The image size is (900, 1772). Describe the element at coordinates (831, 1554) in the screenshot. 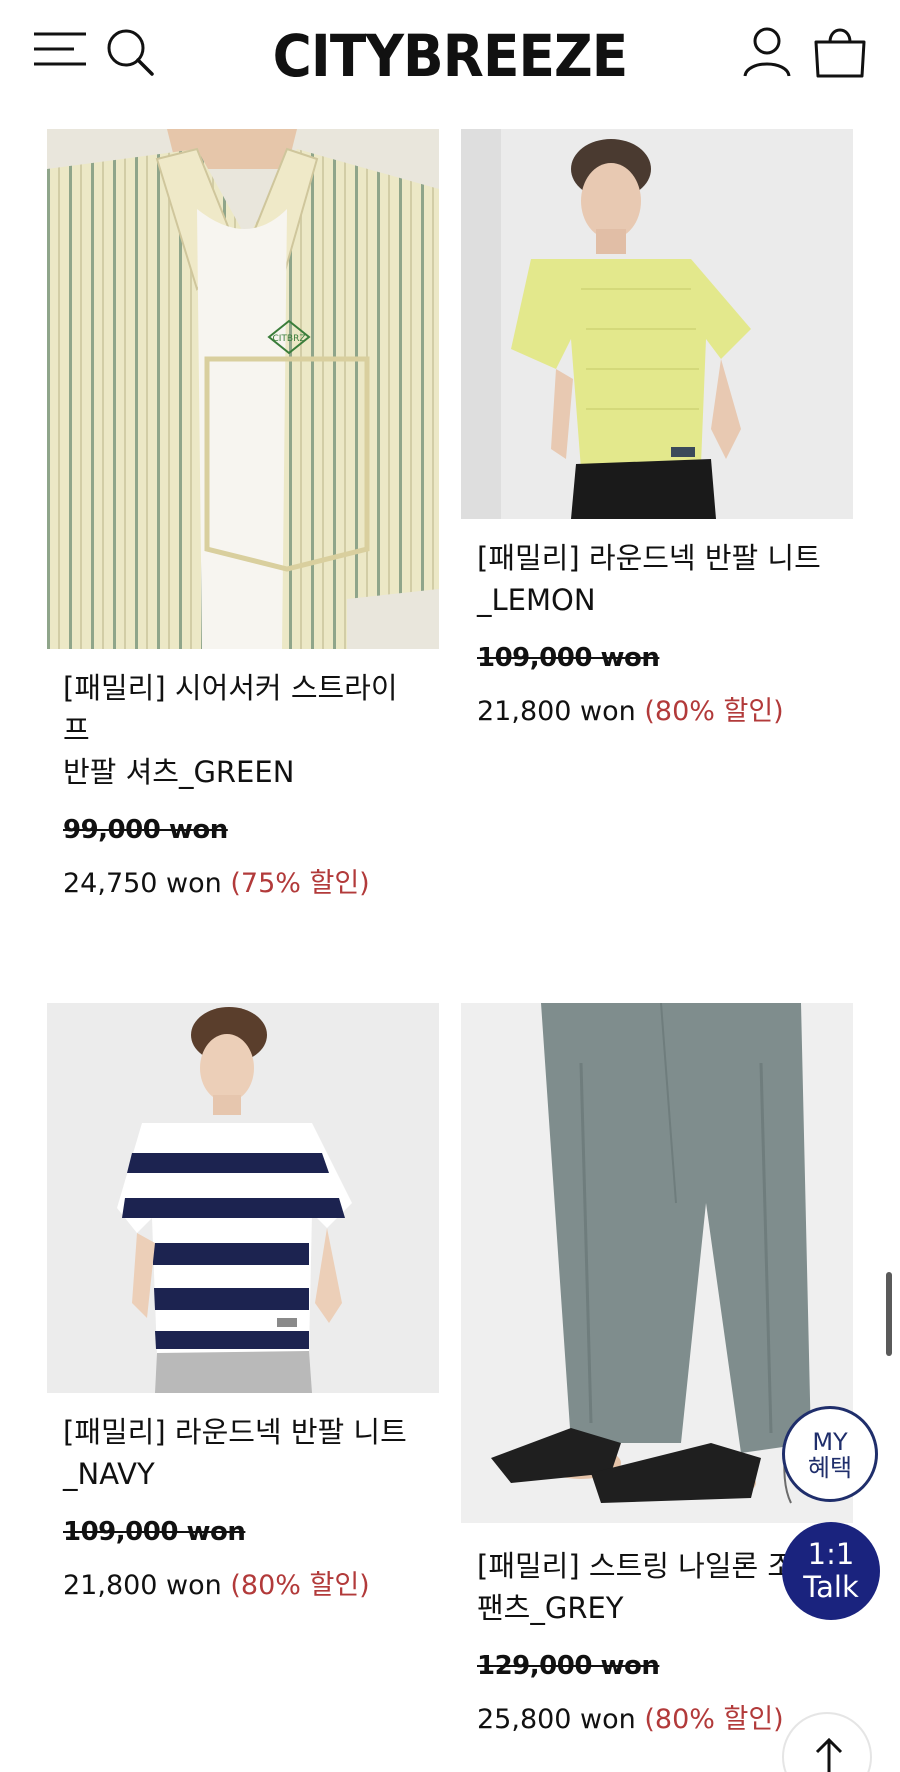

I see `talk-label-line1: 1:1` at that location.